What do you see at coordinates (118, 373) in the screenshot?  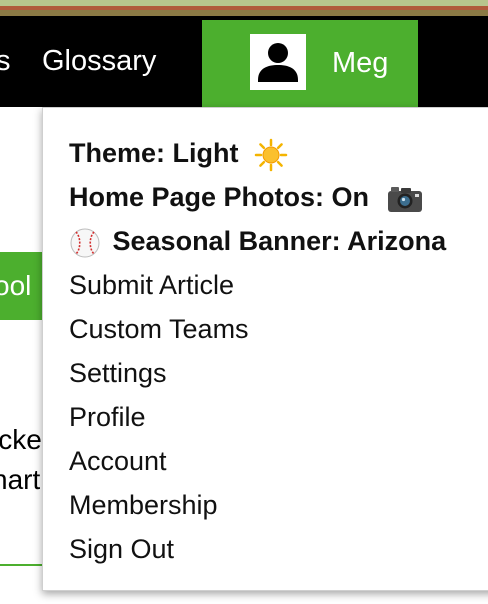 I see `menu-item-settings: Settings` at bounding box center [118, 373].